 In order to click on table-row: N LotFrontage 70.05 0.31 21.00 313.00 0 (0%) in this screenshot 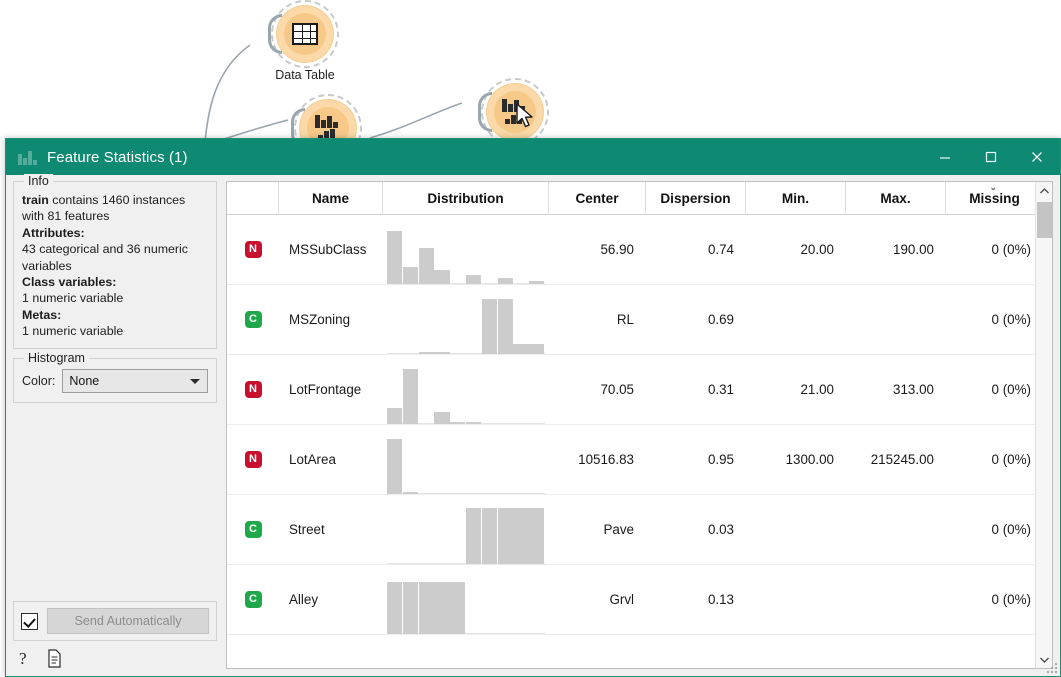, I will do `click(639, 390)`.